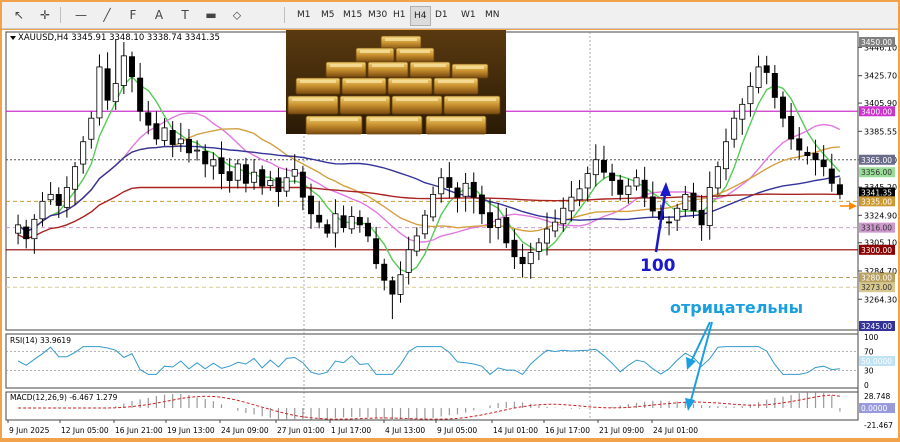 This screenshot has width=900, height=442. What do you see at coordinates (457, 430) in the screenshot?
I see `time-tick-label: 9 Jul 05:00` at bounding box center [457, 430].